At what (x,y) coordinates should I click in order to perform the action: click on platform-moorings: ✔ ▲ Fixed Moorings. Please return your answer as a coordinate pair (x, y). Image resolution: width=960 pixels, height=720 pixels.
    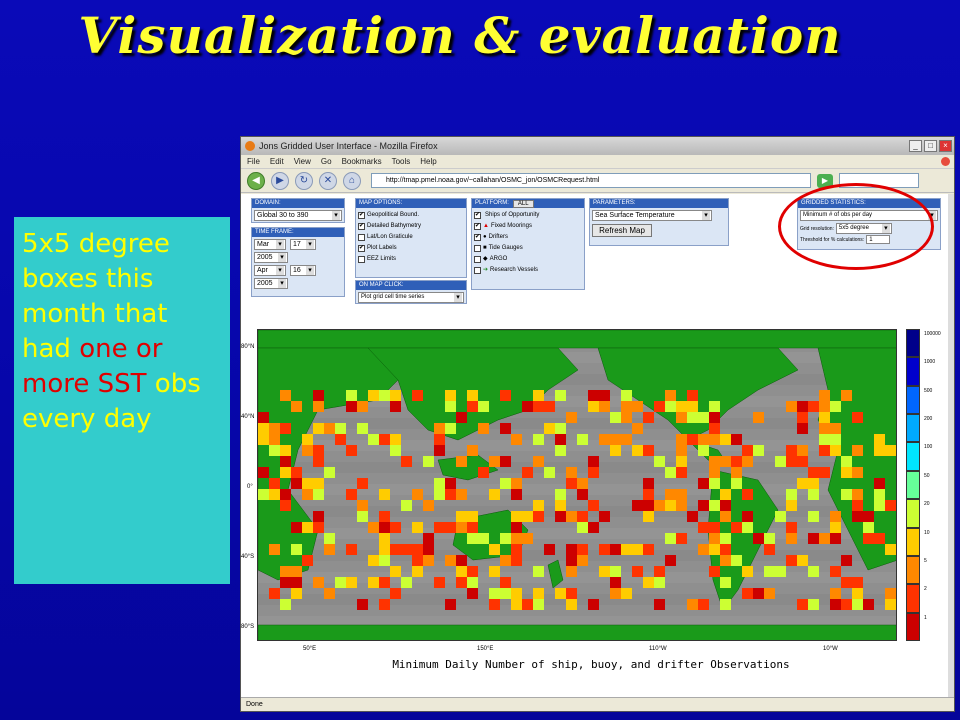
    Looking at the image, I should click on (528, 226).